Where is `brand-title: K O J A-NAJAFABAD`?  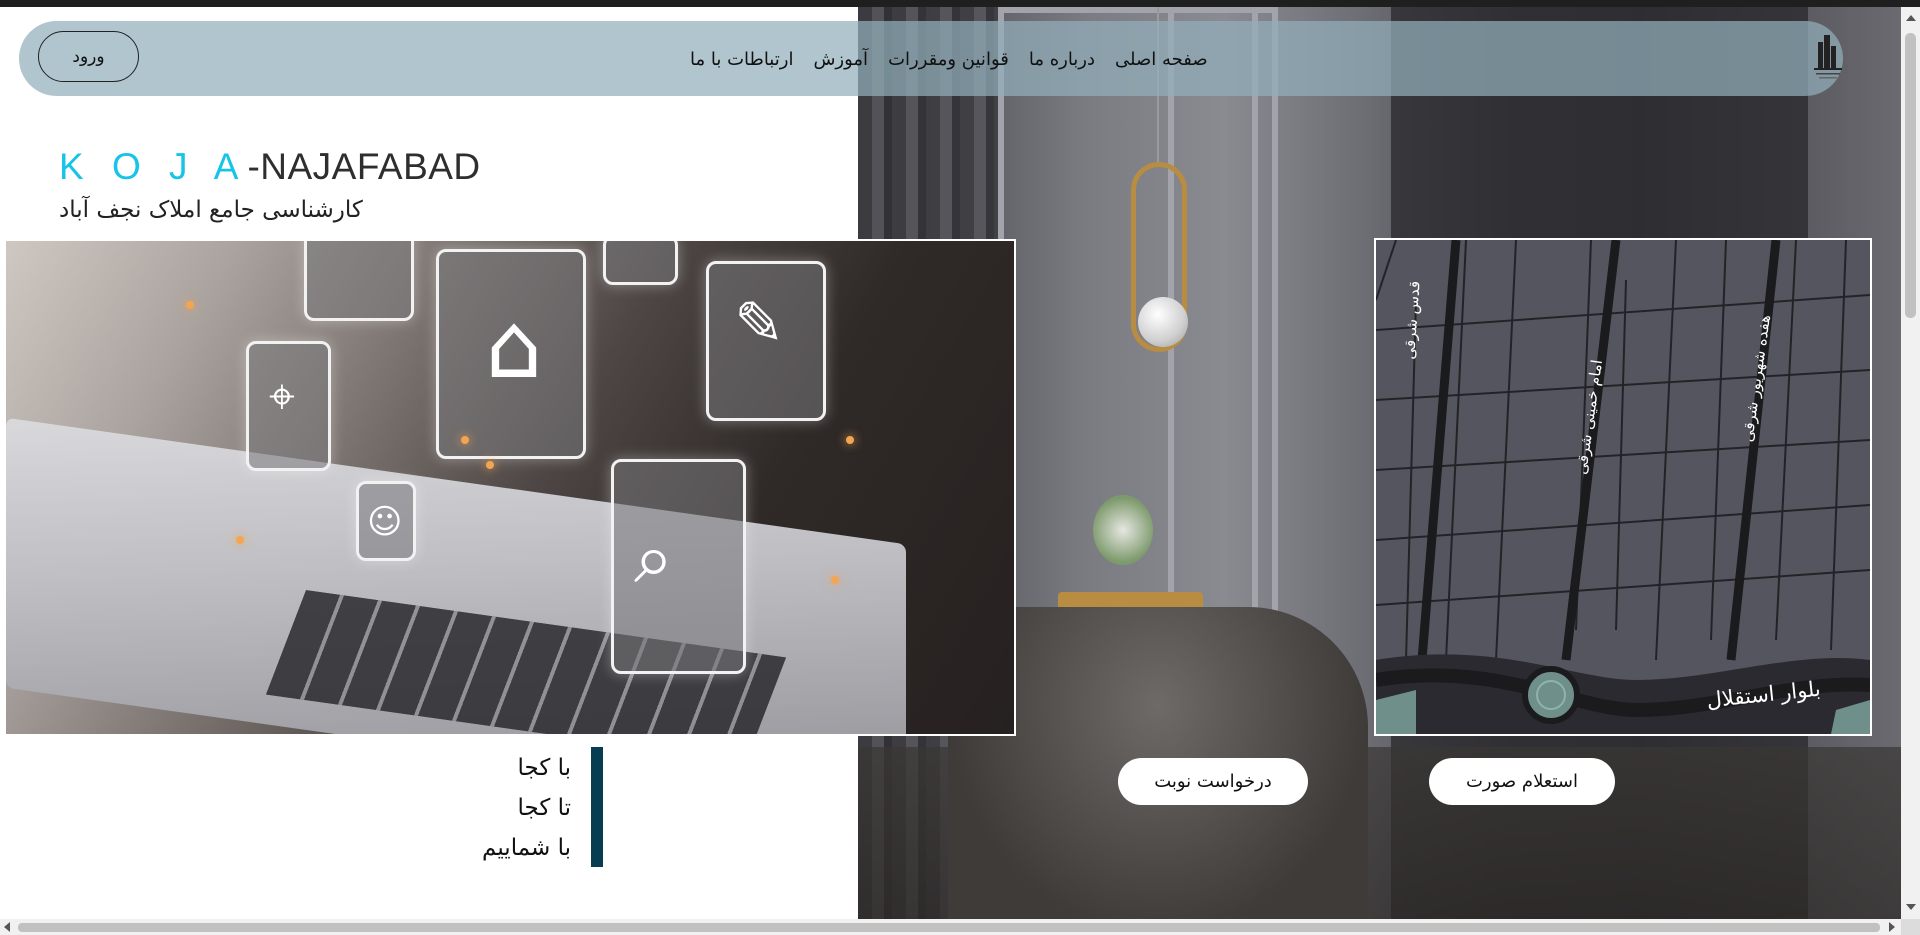 brand-title: K O J A-NAJAFABAD is located at coordinates (270, 167).